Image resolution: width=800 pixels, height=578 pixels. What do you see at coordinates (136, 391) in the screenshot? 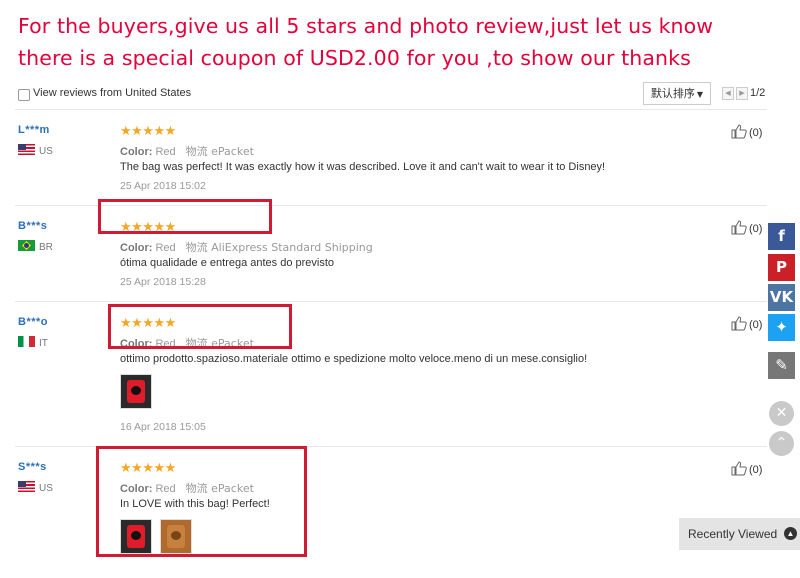
I see `review-photo` at bounding box center [136, 391].